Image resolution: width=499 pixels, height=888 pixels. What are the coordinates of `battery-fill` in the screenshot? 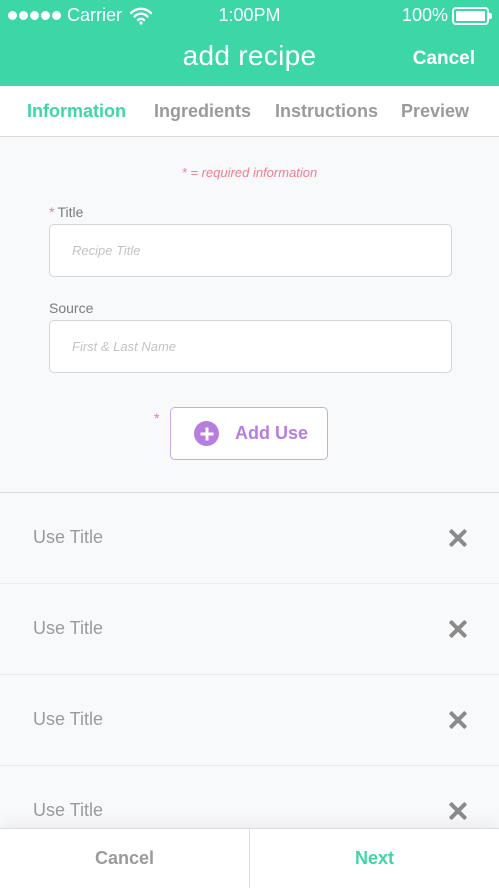 It's located at (470, 15).